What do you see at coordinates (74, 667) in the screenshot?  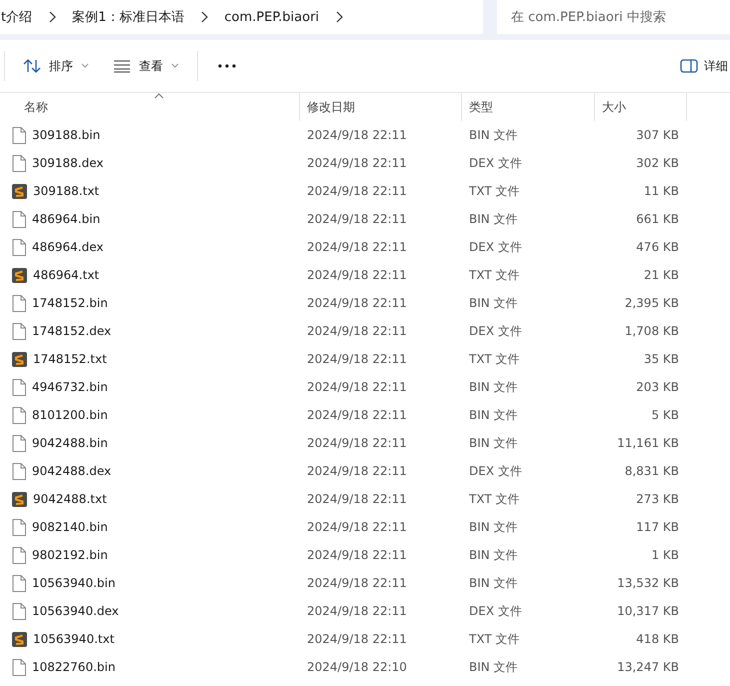 I see `file-name: 10822760.bin` at bounding box center [74, 667].